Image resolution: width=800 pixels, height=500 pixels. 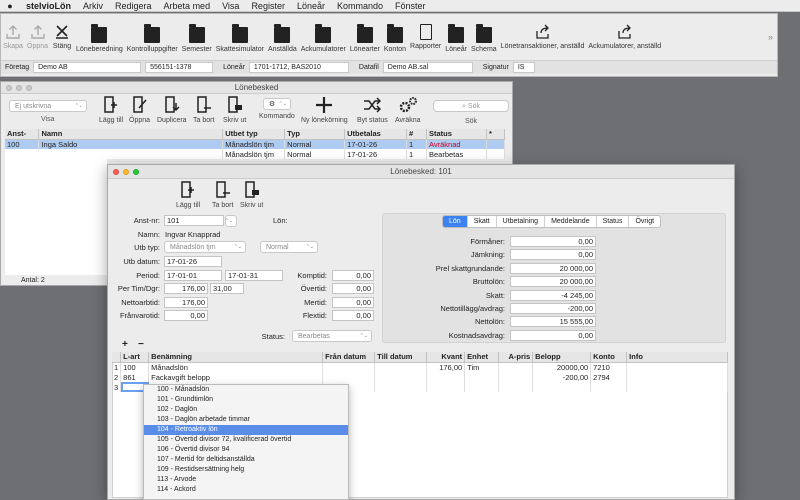 What do you see at coordinates (282, 42) in the screenshot?
I see `toolbar-anstallda-button: Anställda` at bounding box center [282, 42].